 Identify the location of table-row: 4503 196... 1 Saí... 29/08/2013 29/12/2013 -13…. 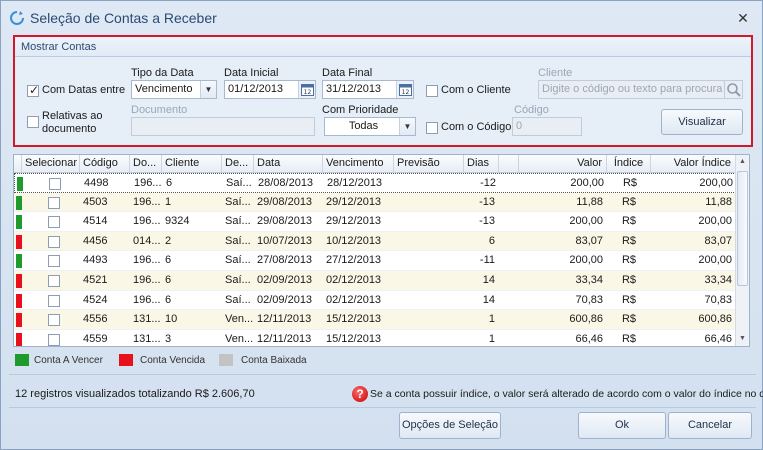
(375, 202).